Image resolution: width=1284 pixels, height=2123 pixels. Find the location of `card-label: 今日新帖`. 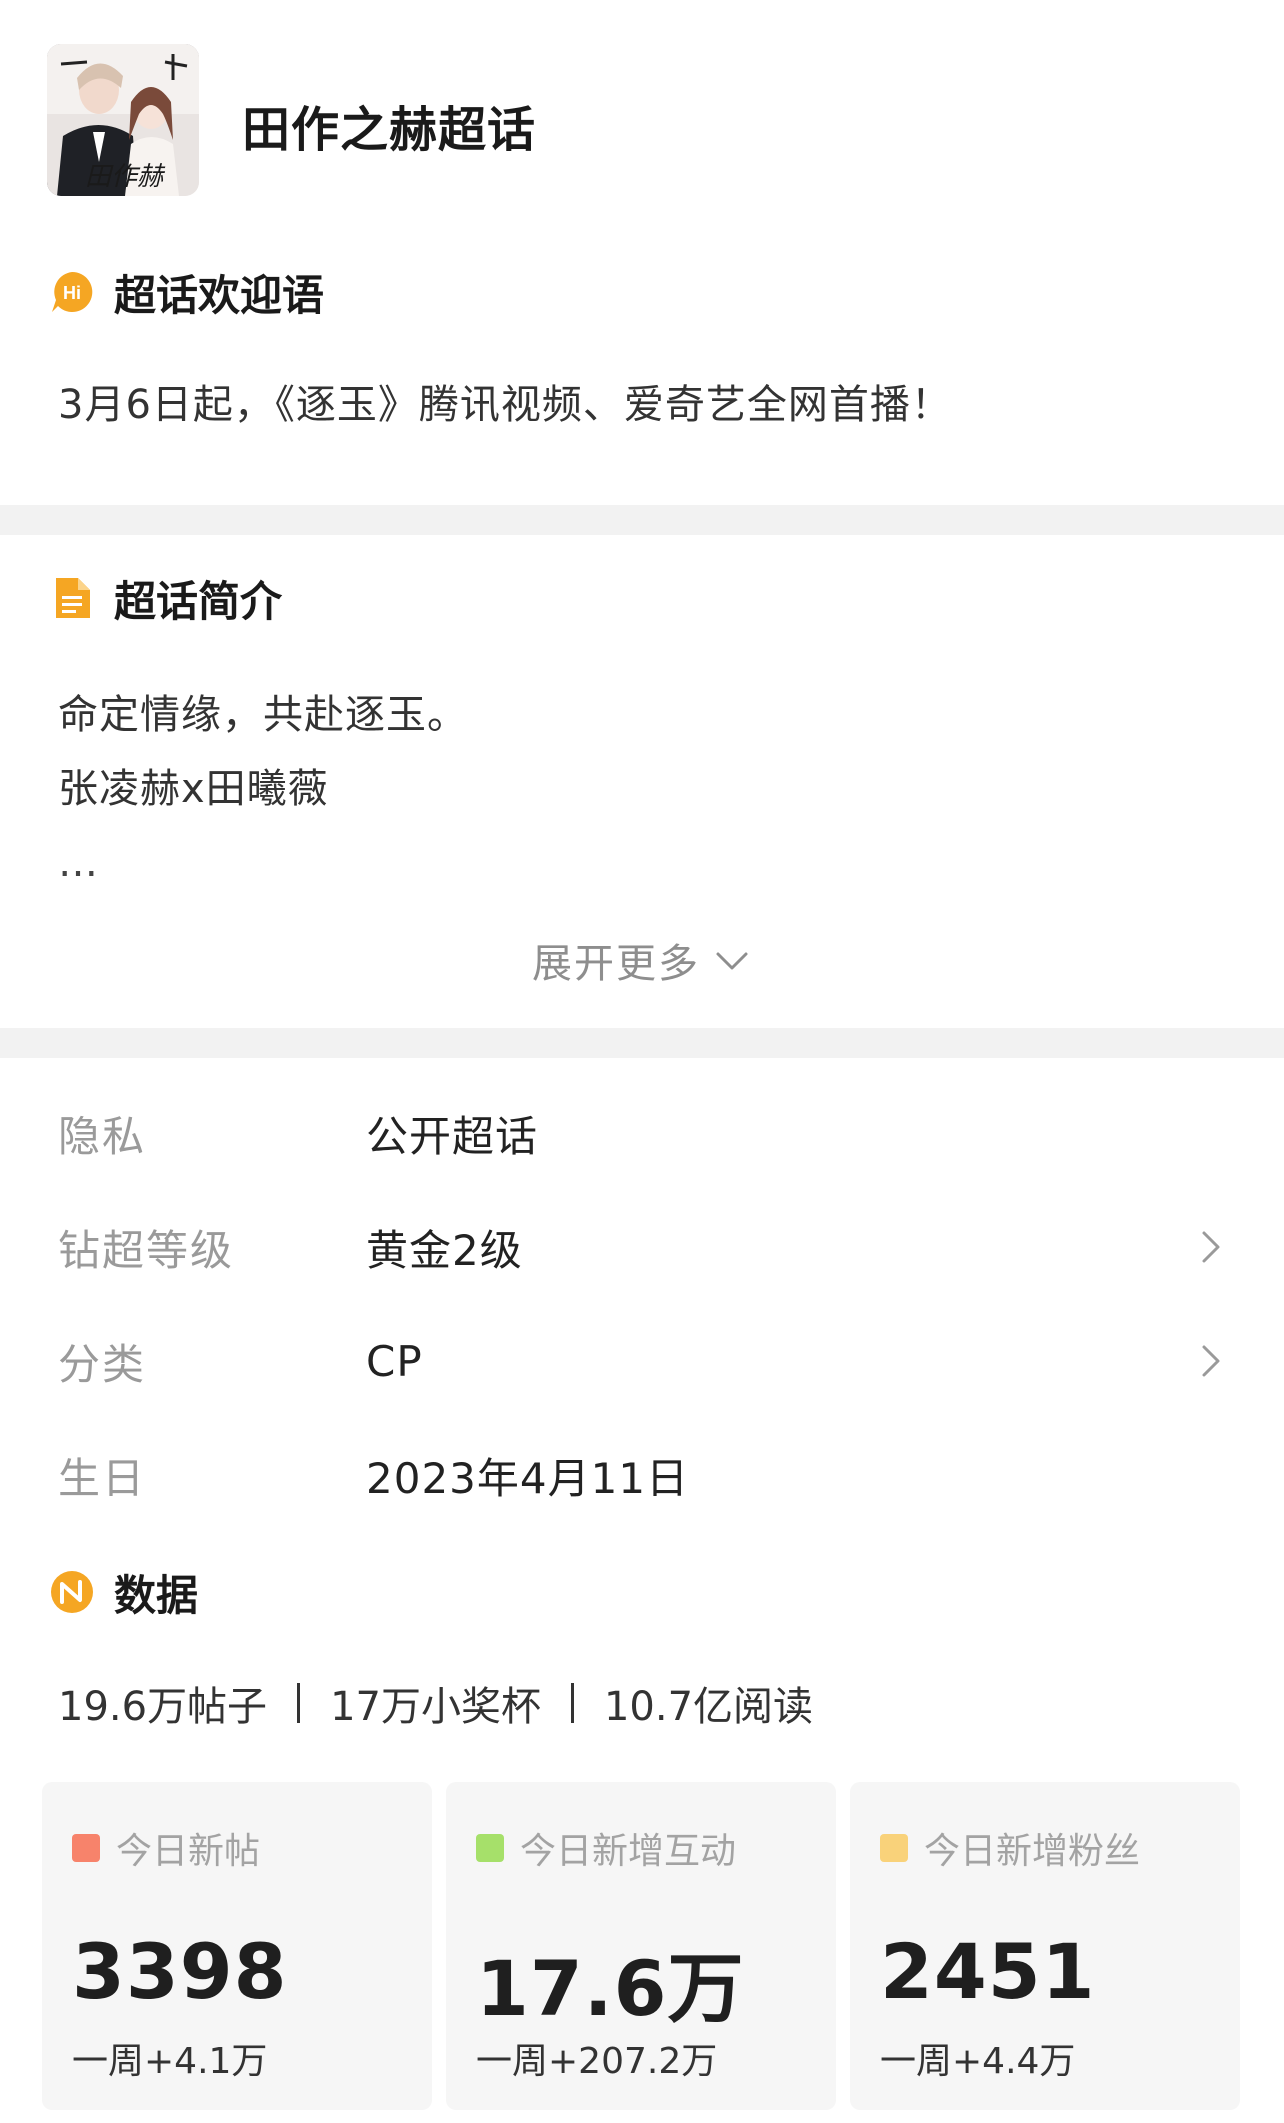

card-label: 今日新帖 is located at coordinates (166, 1848).